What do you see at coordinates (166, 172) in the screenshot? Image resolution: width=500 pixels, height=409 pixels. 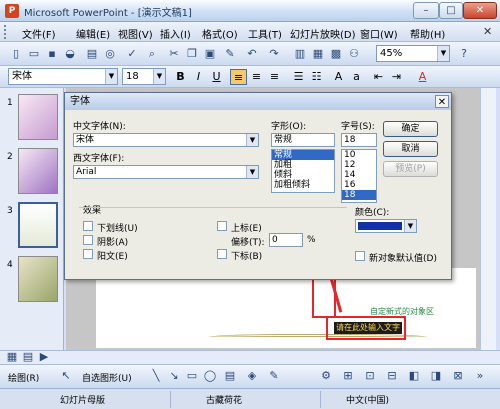 I see `west-font-select: Arial ▼` at bounding box center [166, 172].